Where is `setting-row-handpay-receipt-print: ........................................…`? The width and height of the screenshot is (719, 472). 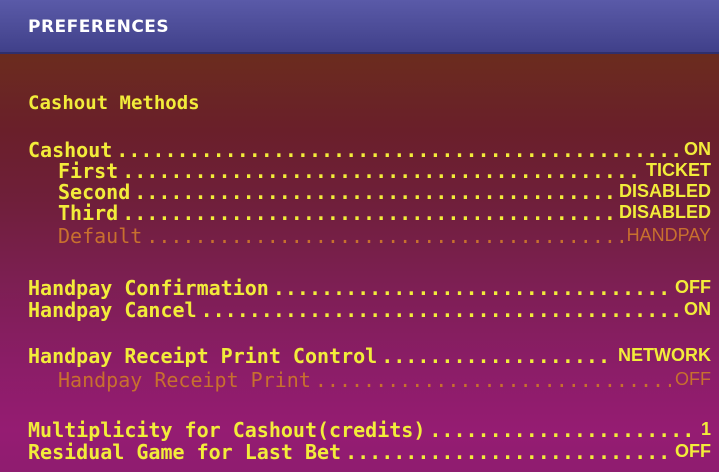 setting-row-handpay-receipt-print: ........................................… is located at coordinates (384, 380).